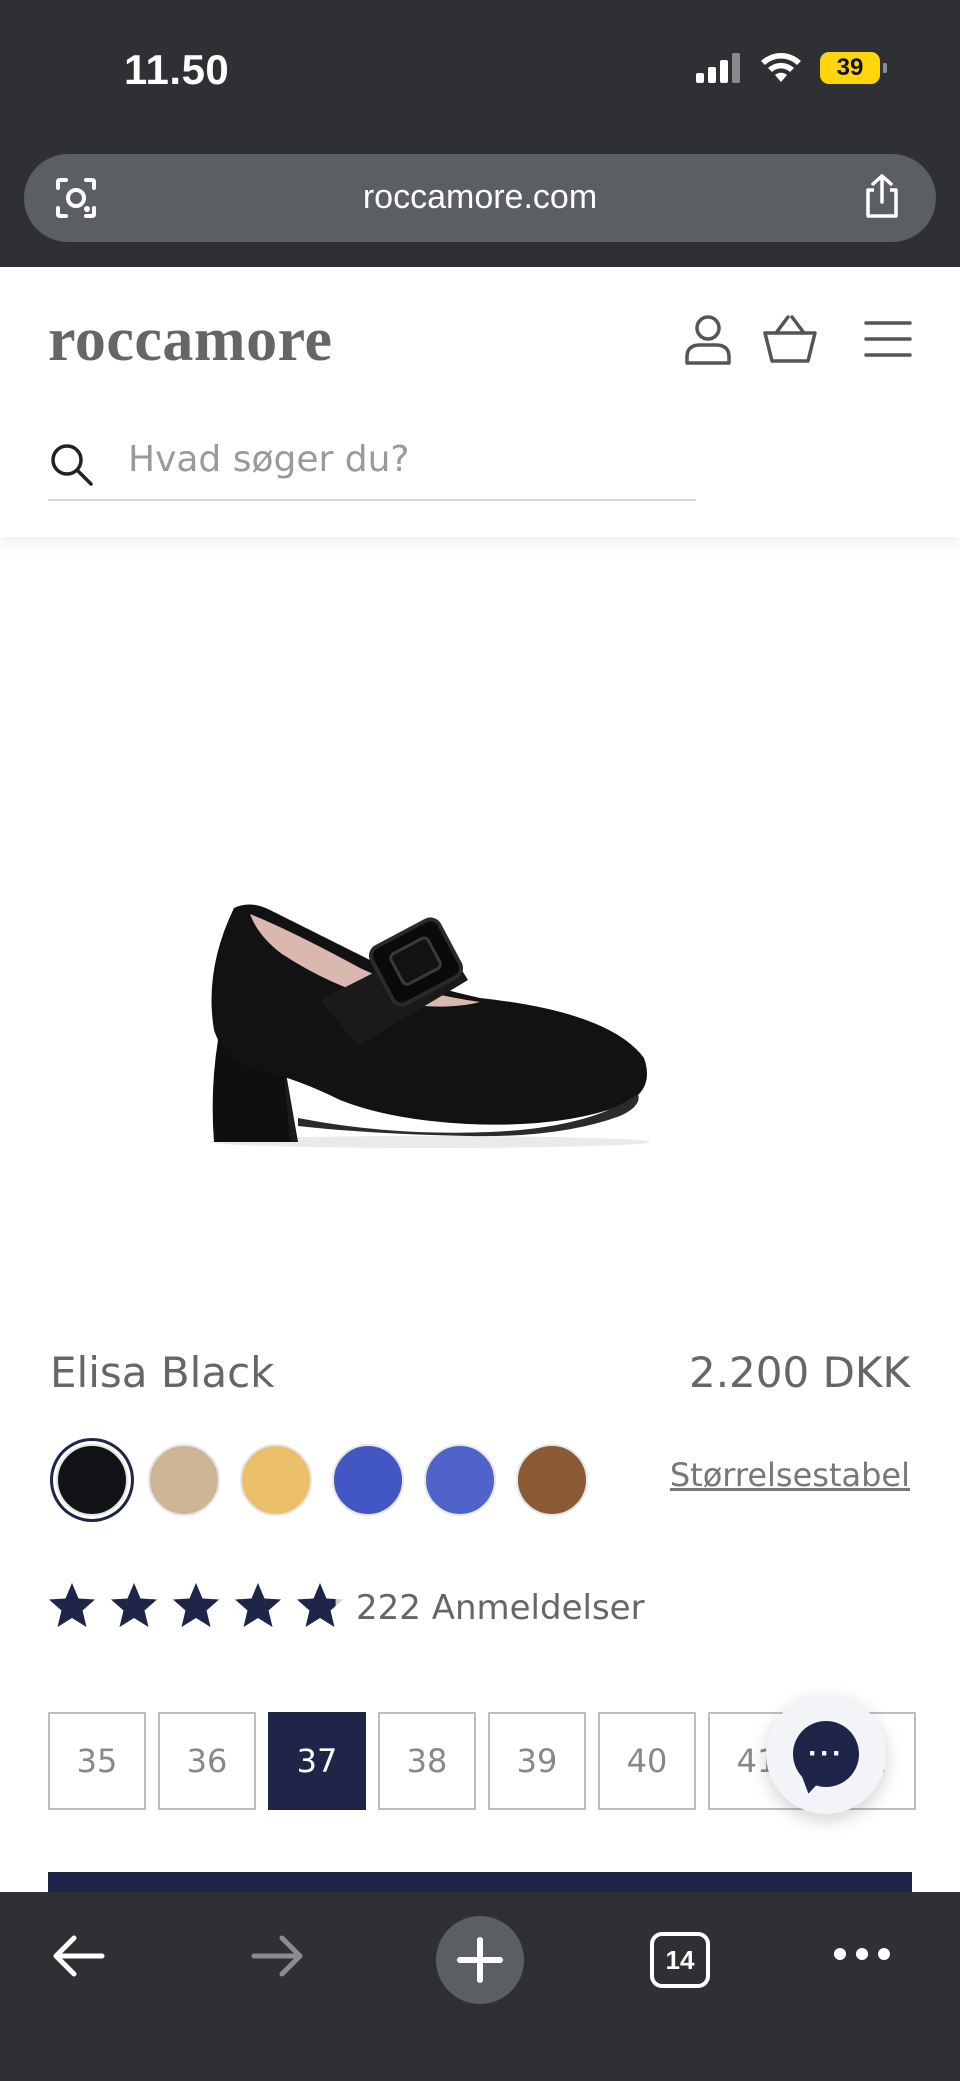 The height and width of the screenshot is (2081, 960). I want to click on address-bar: roccamore.com, so click(480, 198).